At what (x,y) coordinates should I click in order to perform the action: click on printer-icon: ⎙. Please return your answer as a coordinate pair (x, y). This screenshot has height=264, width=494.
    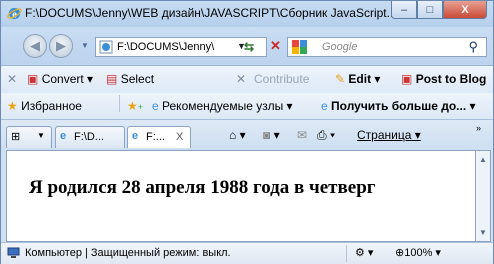
    Looking at the image, I should click on (322, 135).